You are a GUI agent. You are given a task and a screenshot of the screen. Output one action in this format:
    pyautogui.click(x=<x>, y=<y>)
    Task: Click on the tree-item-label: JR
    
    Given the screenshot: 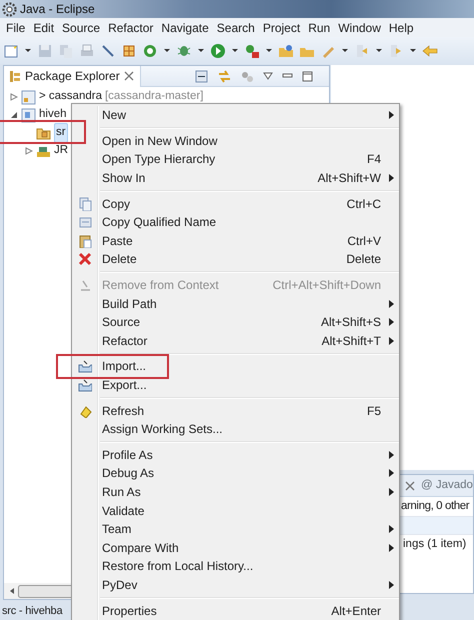 What is the action you would take?
    pyautogui.click(x=61, y=151)
    